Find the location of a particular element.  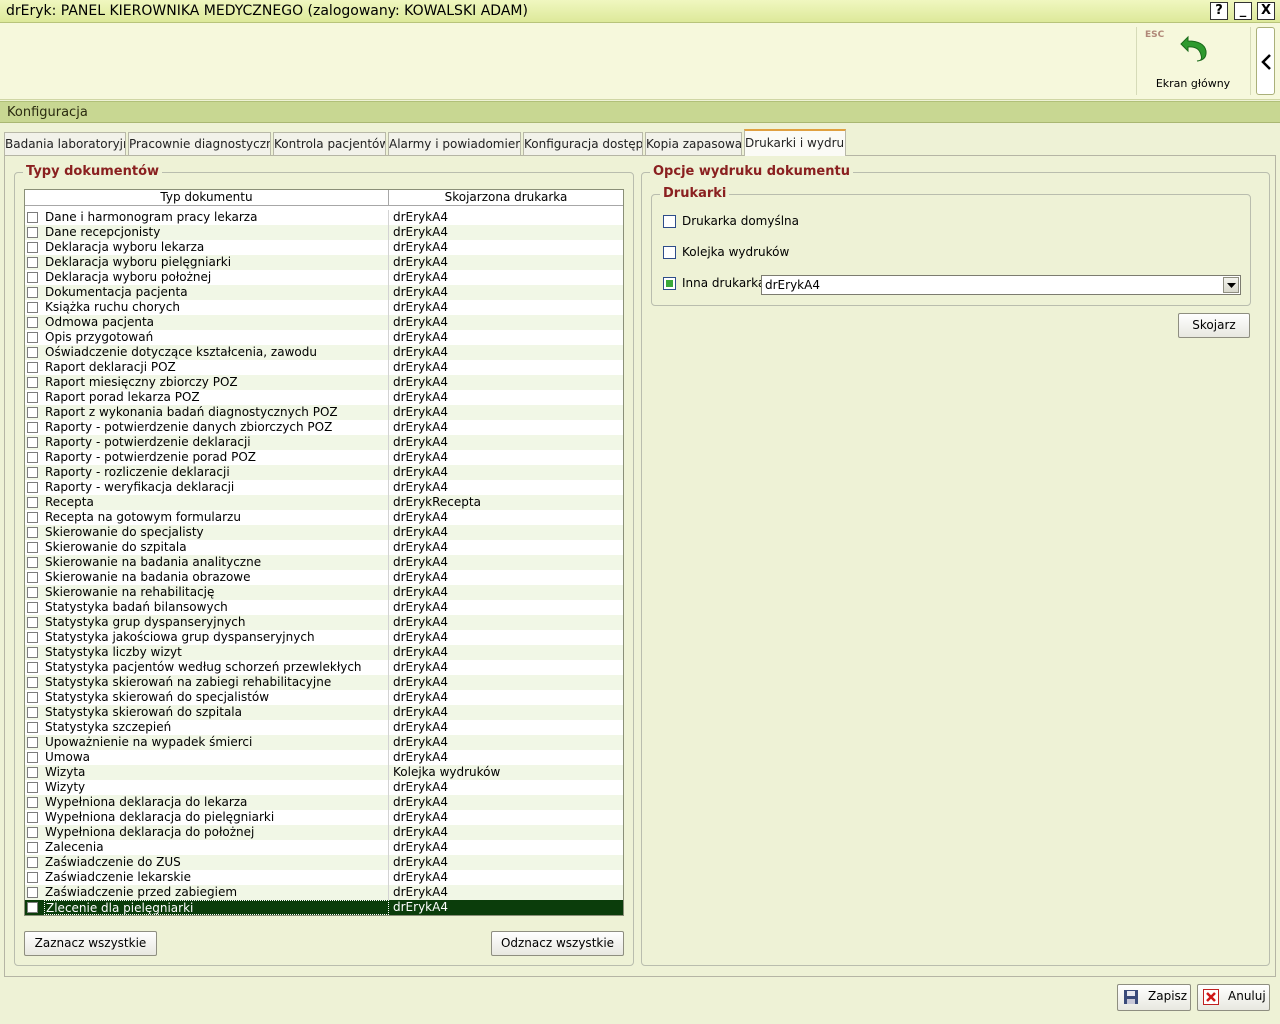

table-row: Raport deklaracji POZ drErykA4 is located at coordinates (324, 367).